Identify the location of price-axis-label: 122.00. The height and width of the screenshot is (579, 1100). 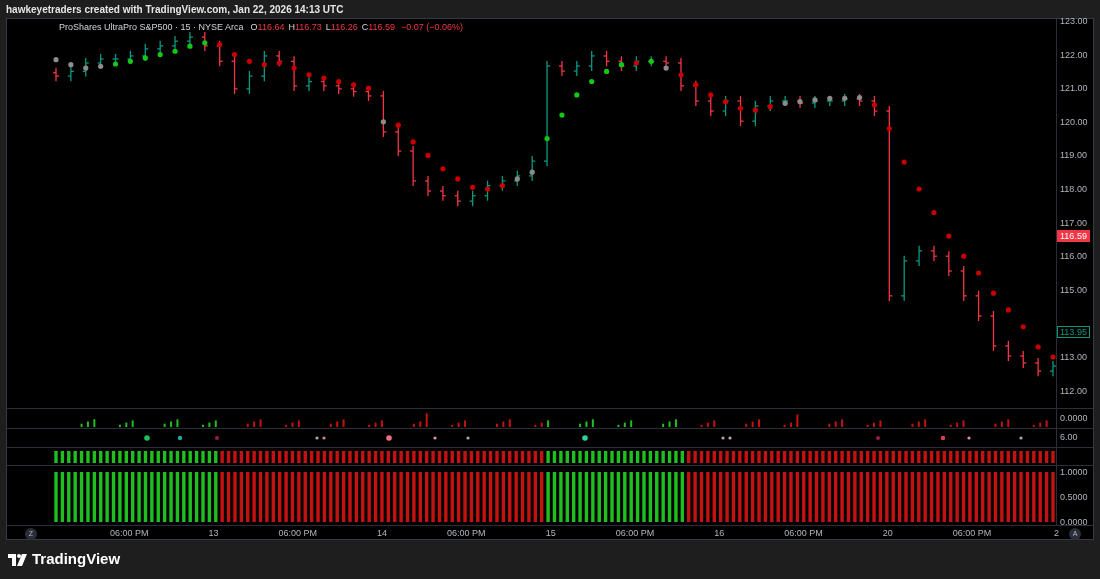
(1074, 54).